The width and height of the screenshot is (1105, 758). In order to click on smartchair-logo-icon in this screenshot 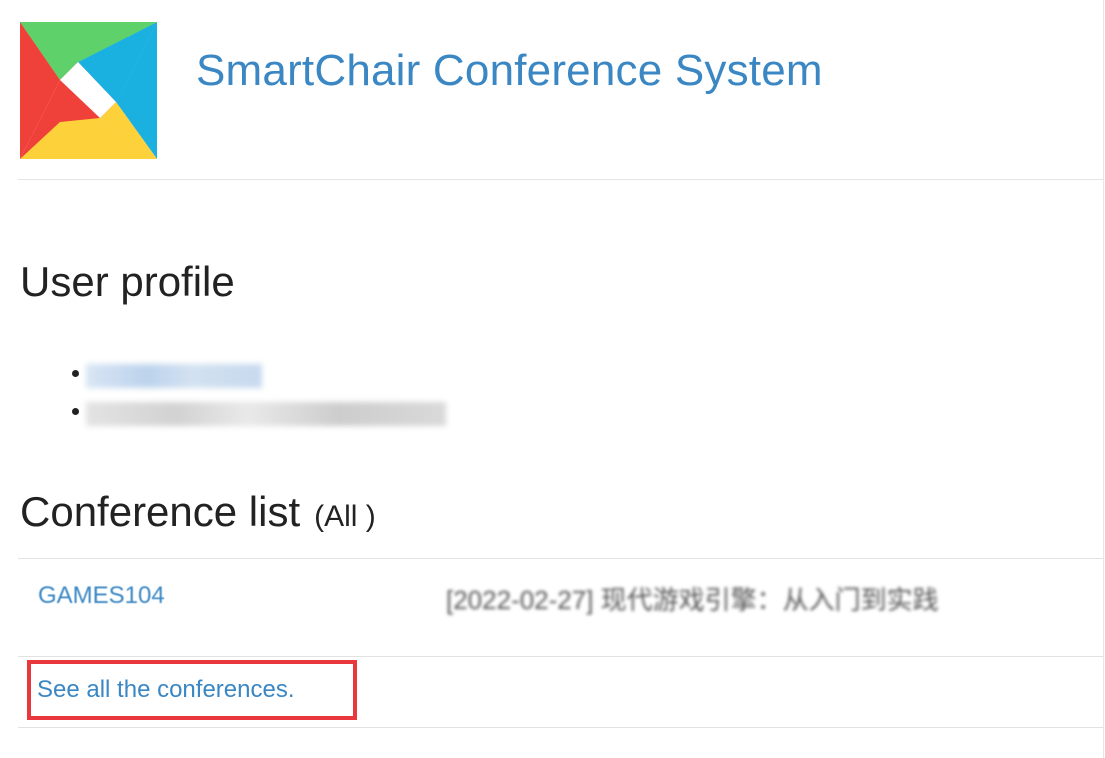, I will do `click(88, 90)`.